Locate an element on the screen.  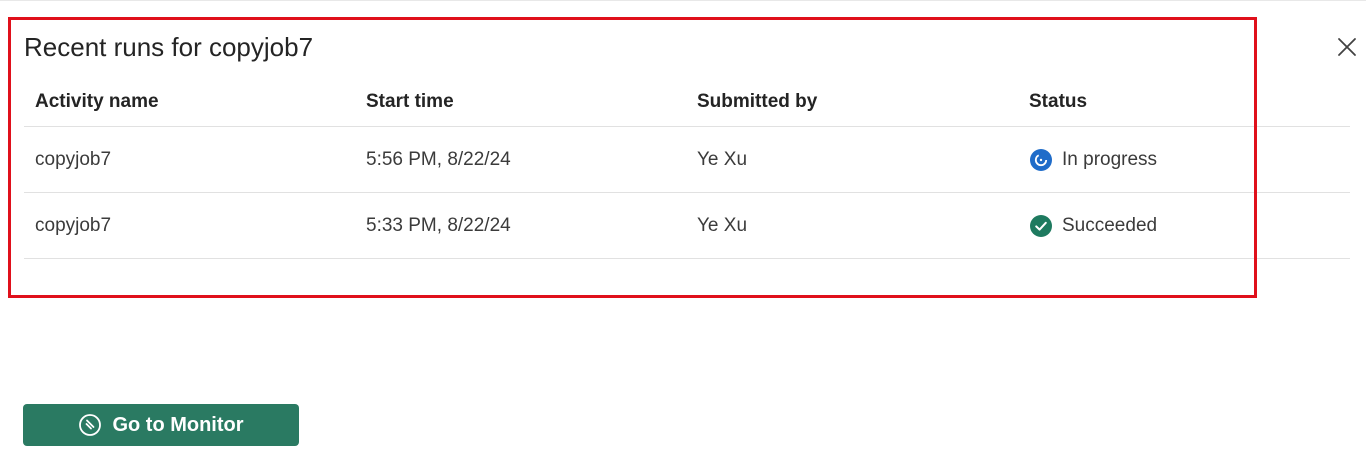
status-label: Succeeded is located at coordinates (1110, 225).